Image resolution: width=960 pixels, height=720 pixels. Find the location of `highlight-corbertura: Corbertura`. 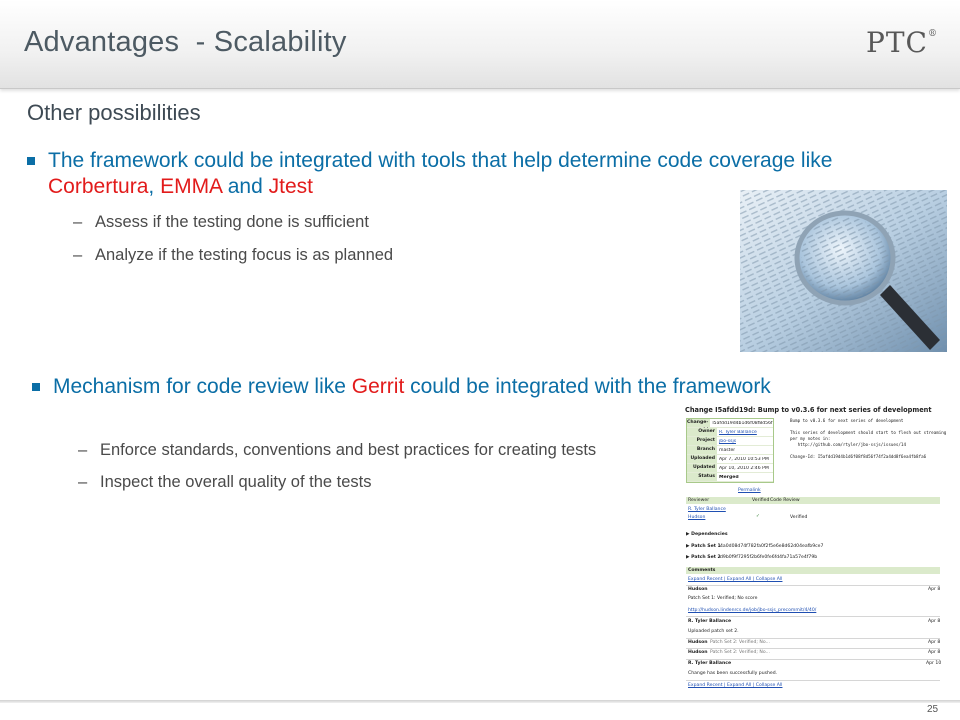

highlight-corbertura: Corbertura is located at coordinates (98, 186).